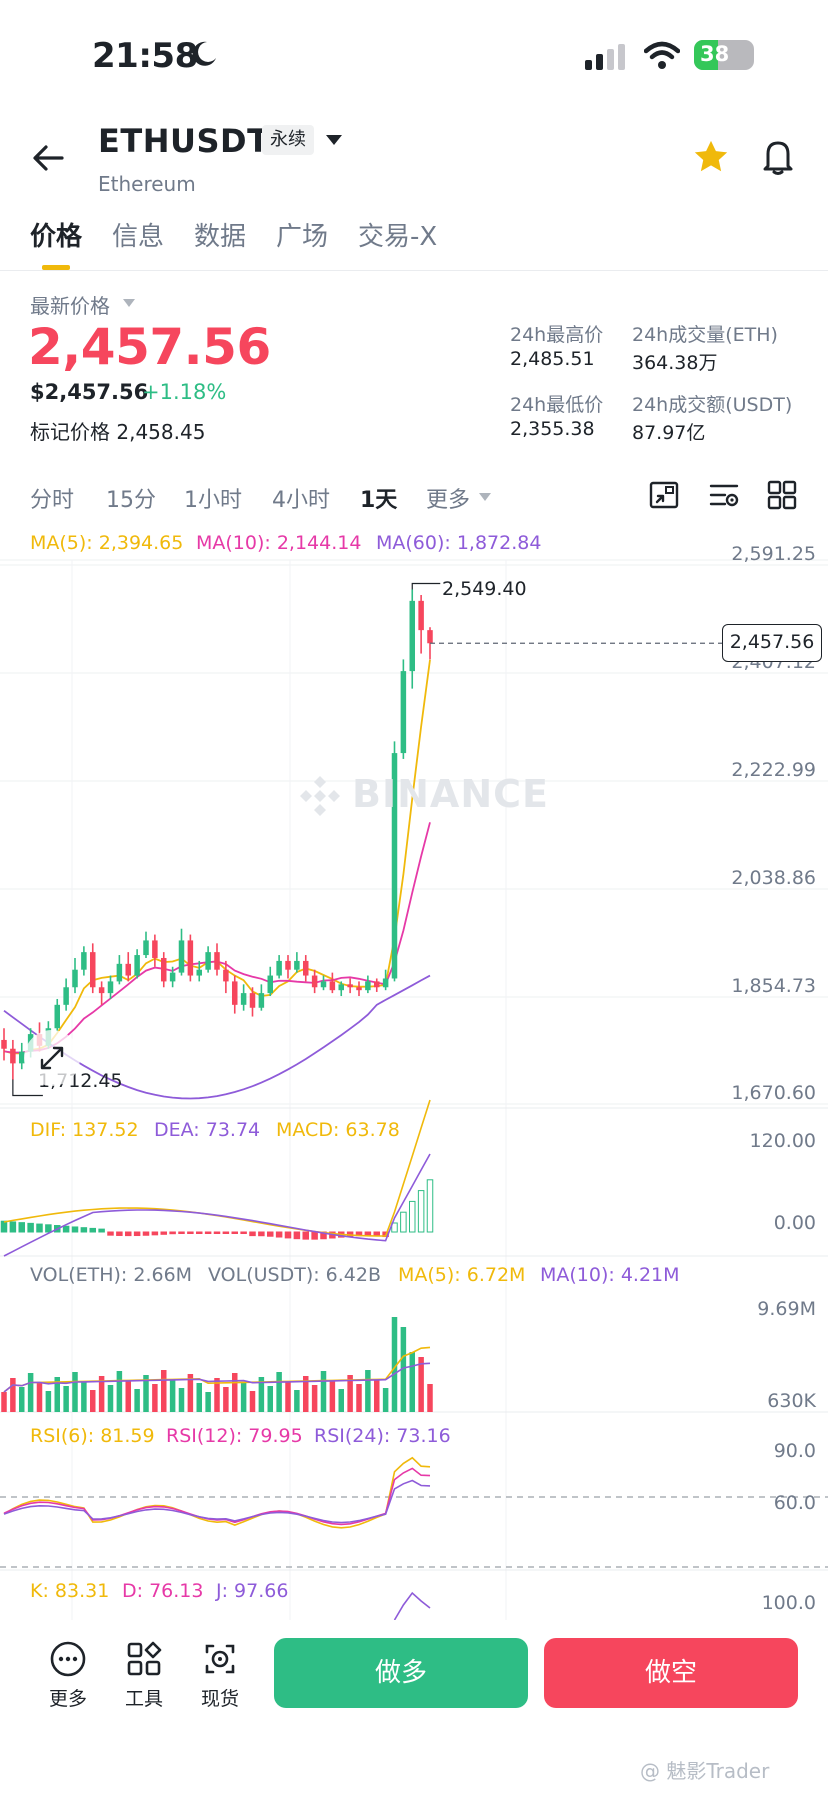 The image size is (828, 1795). I want to click on price-change-percent: +1.18%, so click(184, 392).